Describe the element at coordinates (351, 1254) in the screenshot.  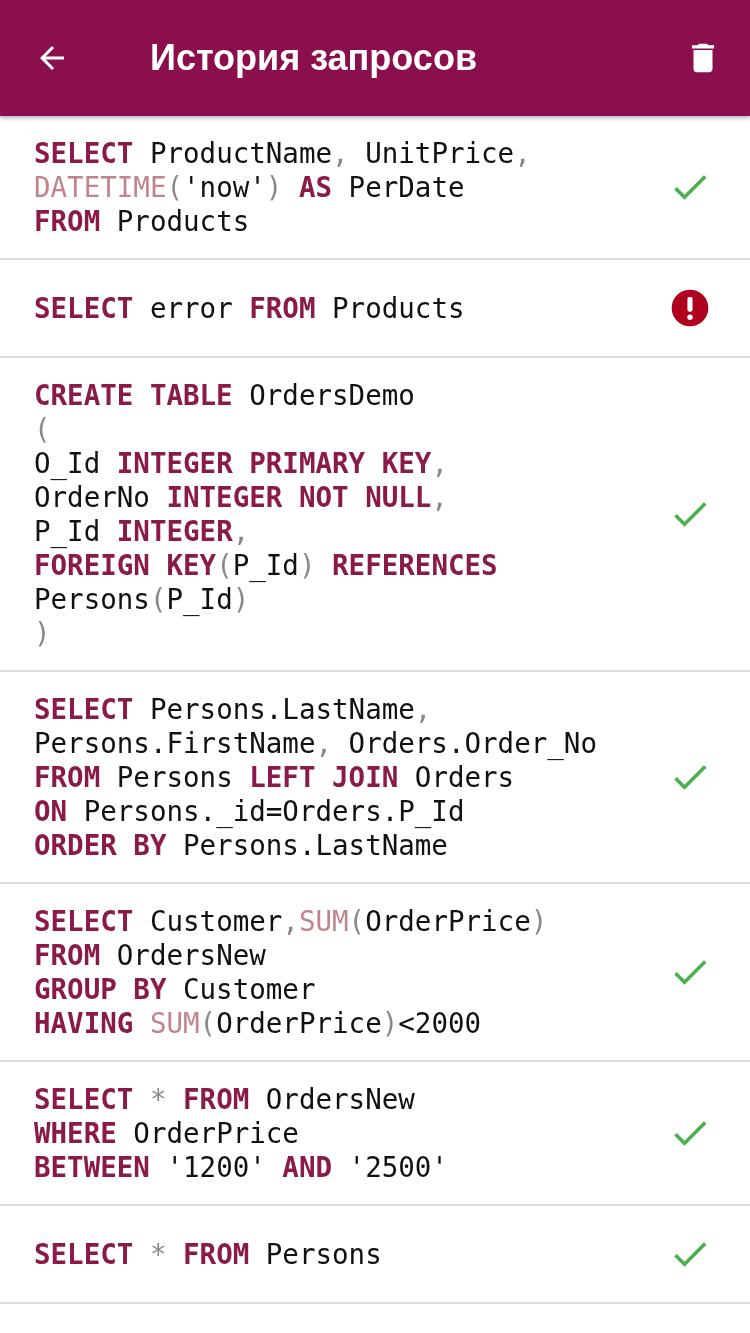
I see `sql-query: SELECT * FROM Persons` at that location.